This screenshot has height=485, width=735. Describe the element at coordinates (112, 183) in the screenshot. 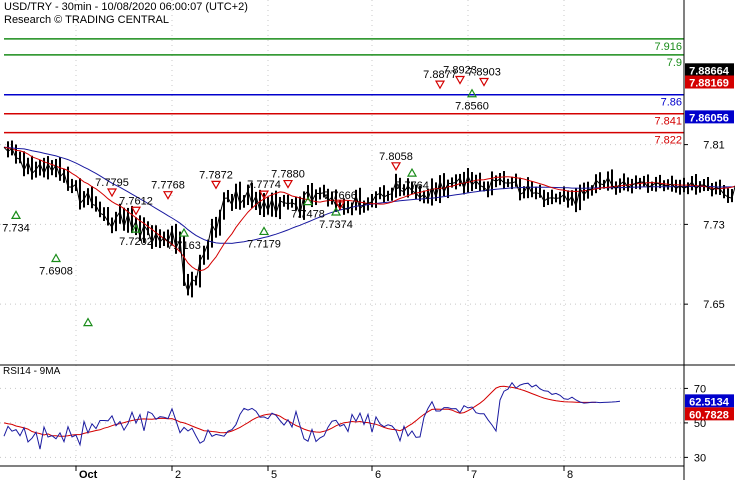

I see `resistance-label: 7.7795` at that location.